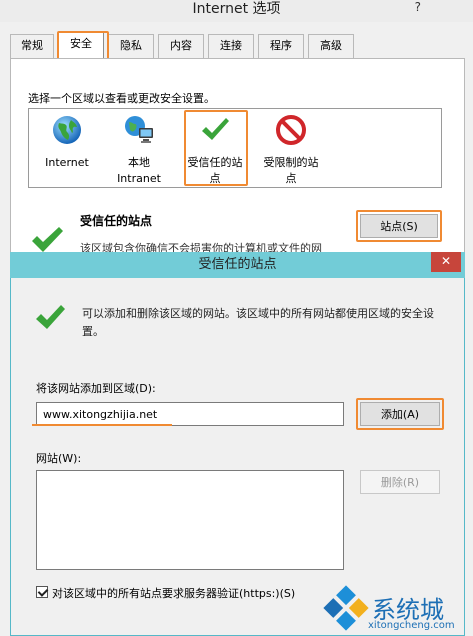 The height and width of the screenshot is (636, 473). Describe the element at coordinates (81, 45) in the screenshot. I see `tab-security: 安全` at that location.